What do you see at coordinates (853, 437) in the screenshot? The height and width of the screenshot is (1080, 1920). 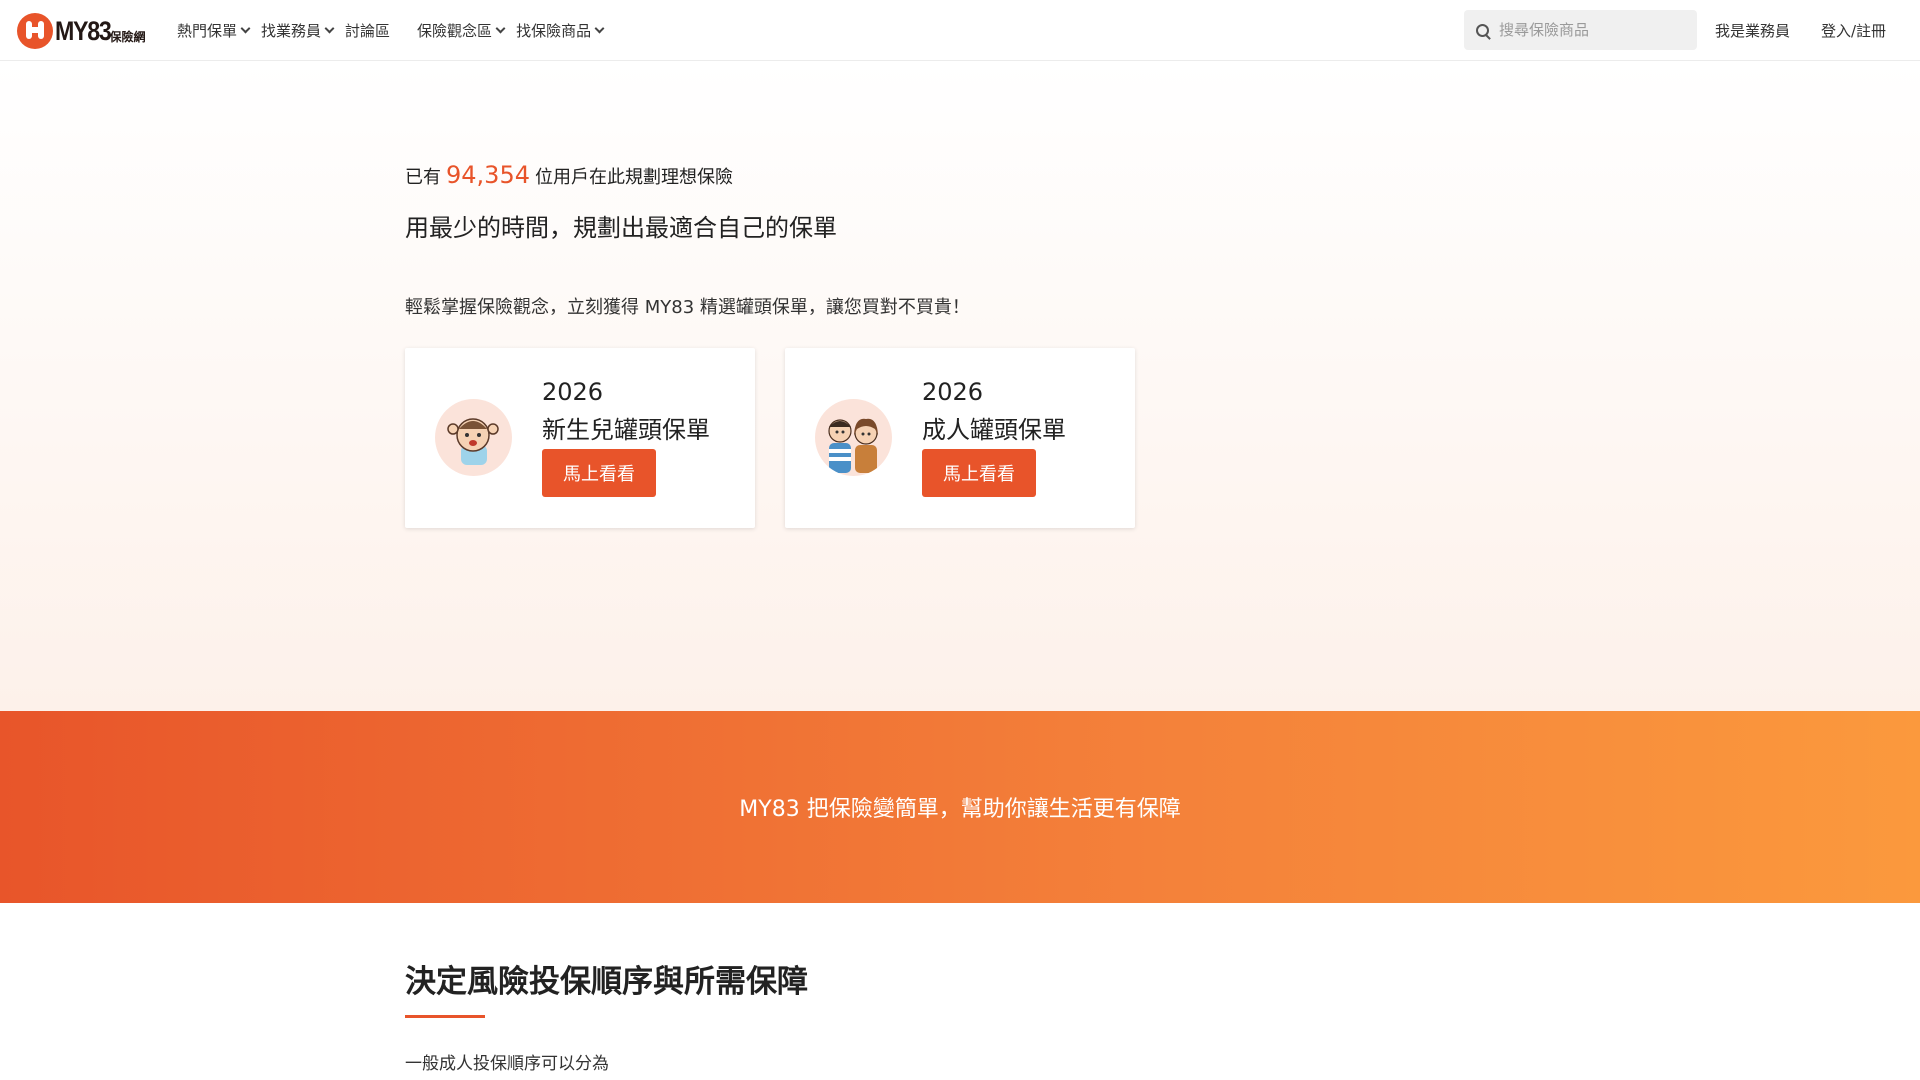 I see `couple-icon` at bounding box center [853, 437].